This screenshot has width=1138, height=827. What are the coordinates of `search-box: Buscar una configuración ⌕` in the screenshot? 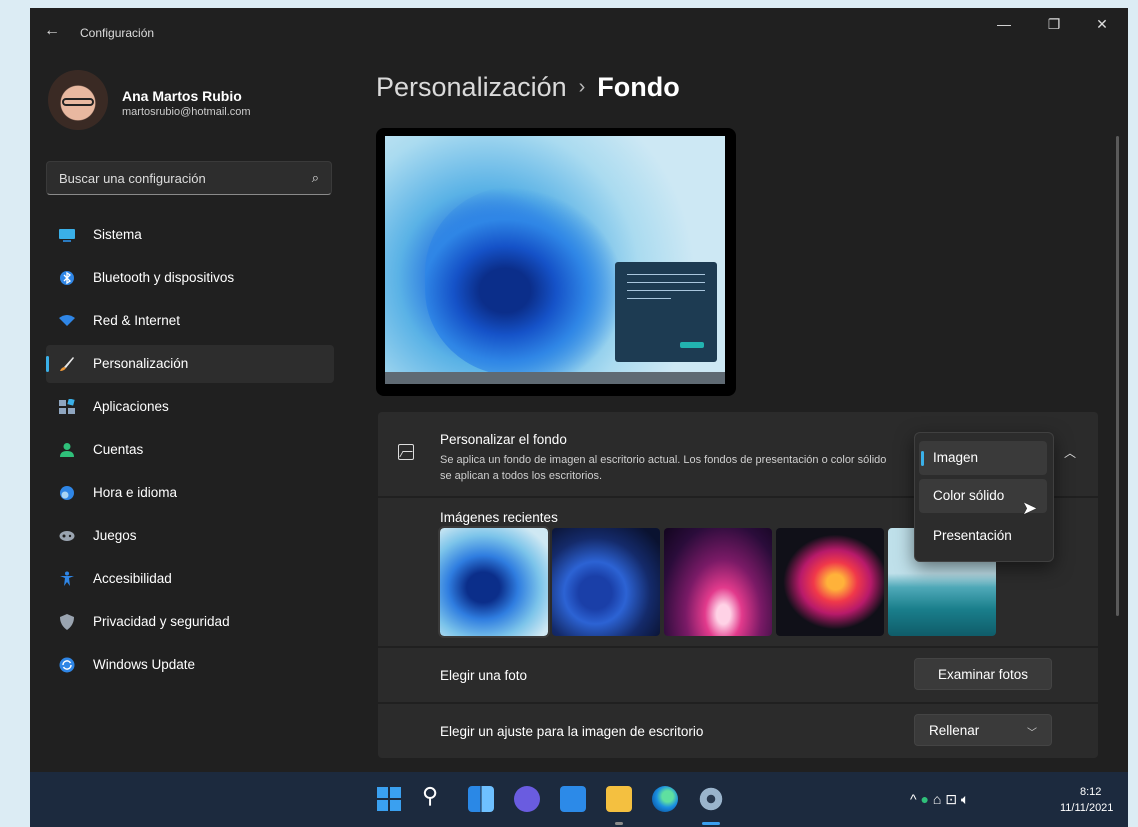 It's located at (189, 178).